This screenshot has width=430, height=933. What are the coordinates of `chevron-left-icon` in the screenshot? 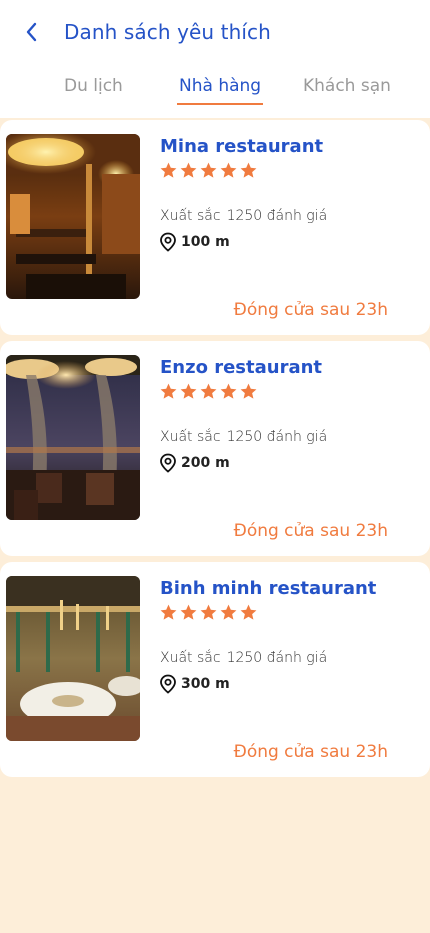 It's located at (31, 32).